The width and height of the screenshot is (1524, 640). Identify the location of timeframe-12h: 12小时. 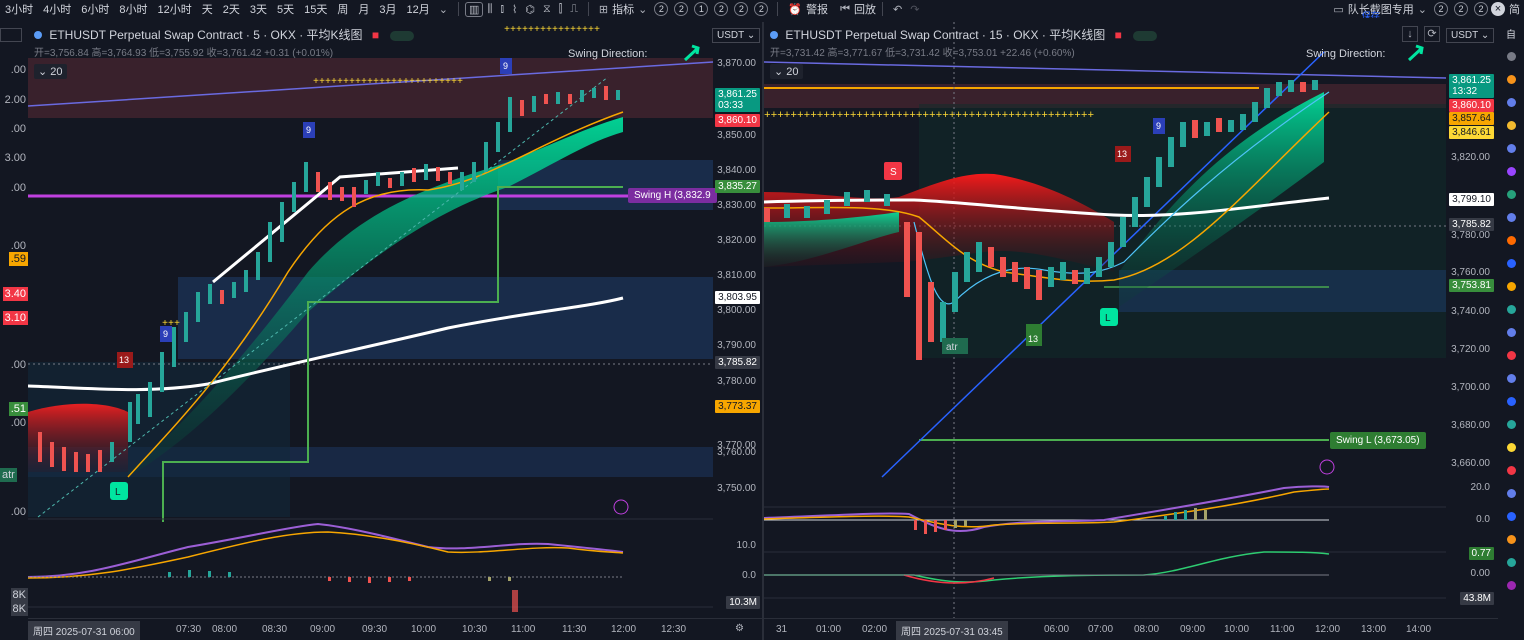
(175, 9).